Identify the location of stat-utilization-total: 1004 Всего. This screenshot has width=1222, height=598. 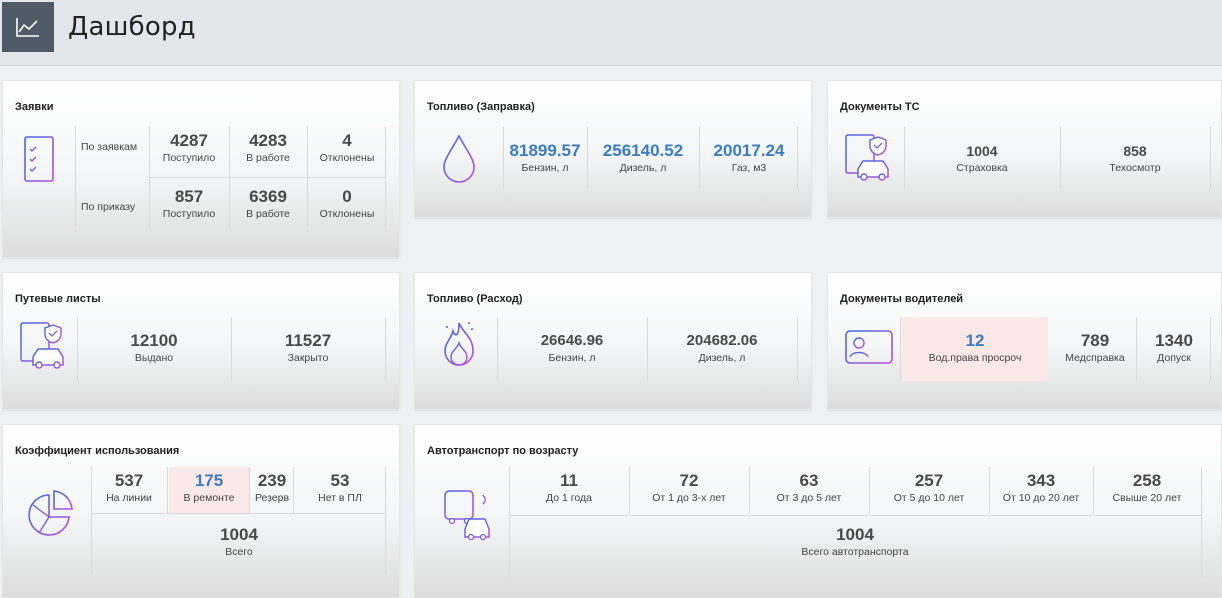
(239, 542).